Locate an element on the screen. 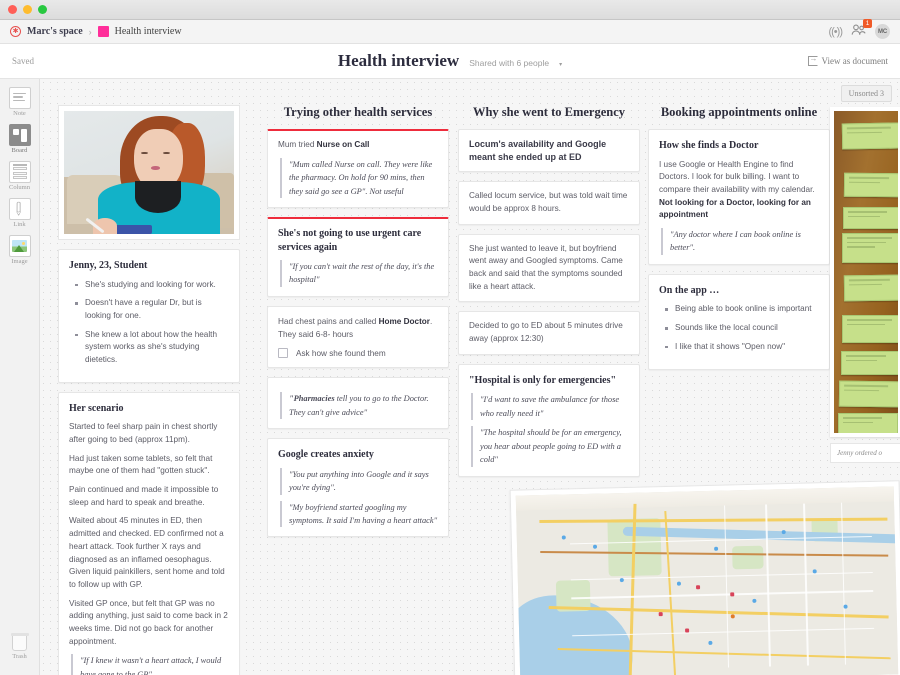 The width and height of the screenshot is (900, 675). tool-column: Column is located at coordinates (20, 176).